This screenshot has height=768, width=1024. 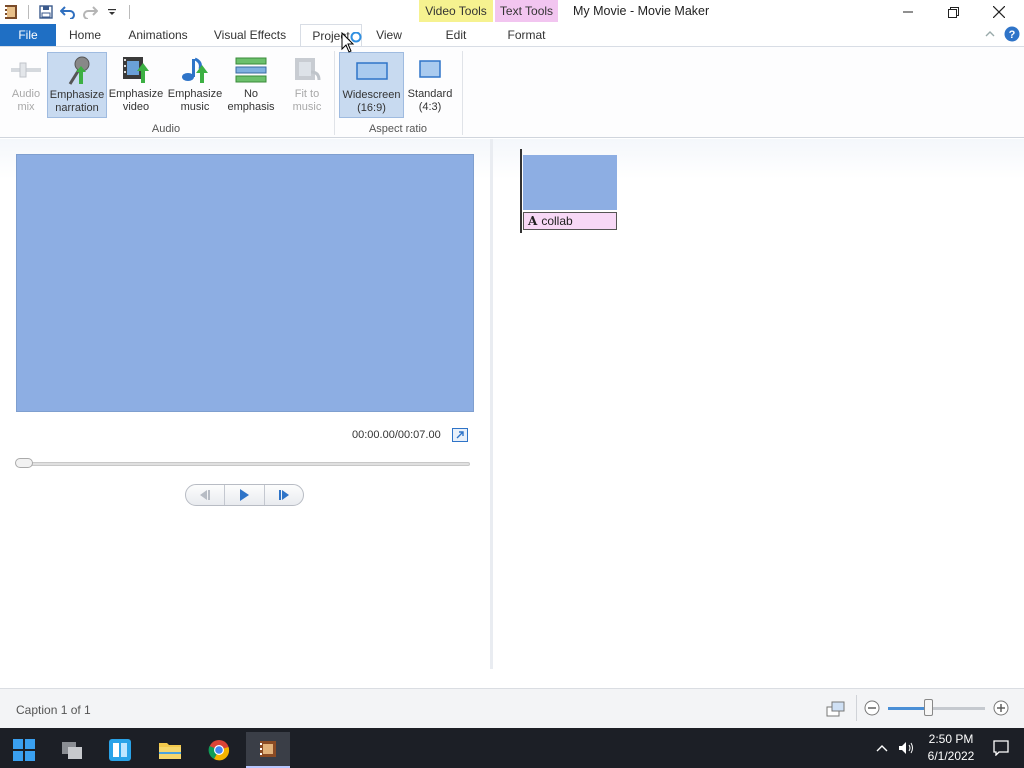 What do you see at coordinates (389, 35) in the screenshot?
I see `tab-view: View` at bounding box center [389, 35].